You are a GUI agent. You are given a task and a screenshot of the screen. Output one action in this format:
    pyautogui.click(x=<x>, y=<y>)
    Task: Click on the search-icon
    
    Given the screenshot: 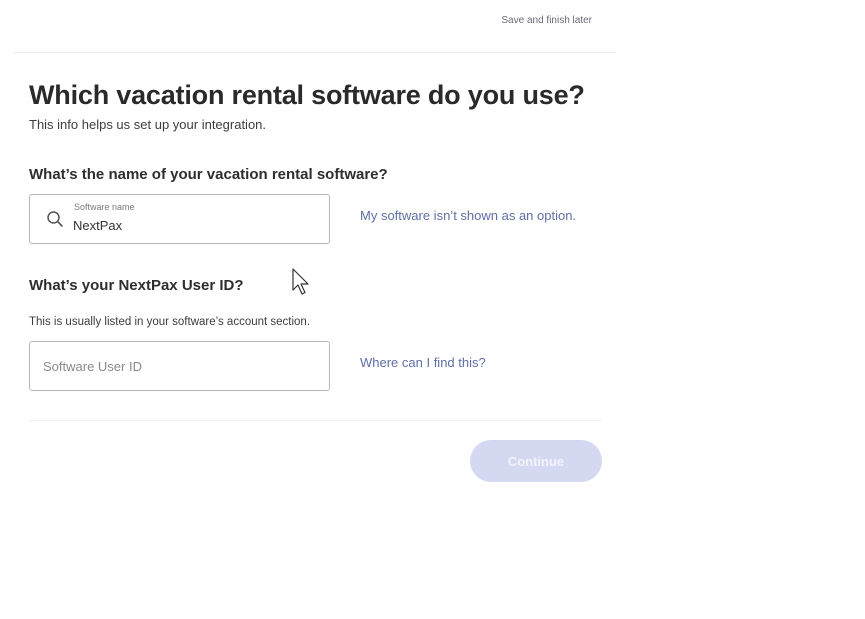 What is the action you would take?
    pyautogui.click(x=55, y=219)
    